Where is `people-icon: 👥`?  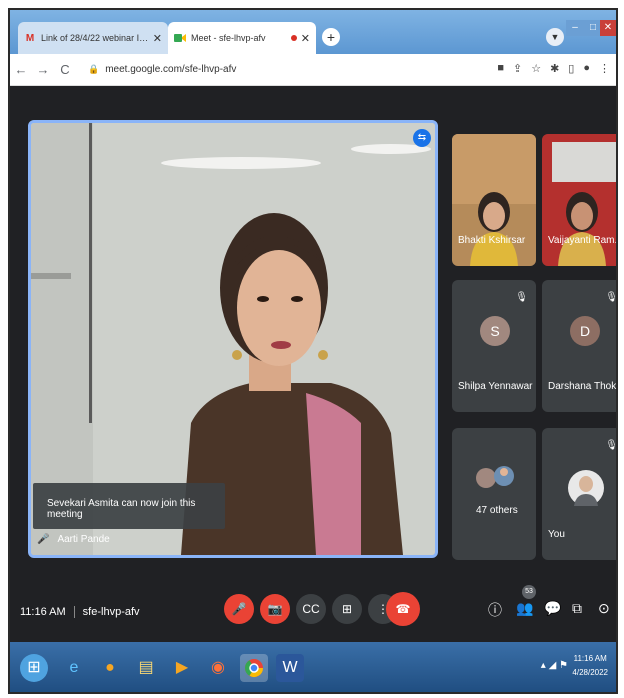 people-icon: 👥 is located at coordinates (524, 608).